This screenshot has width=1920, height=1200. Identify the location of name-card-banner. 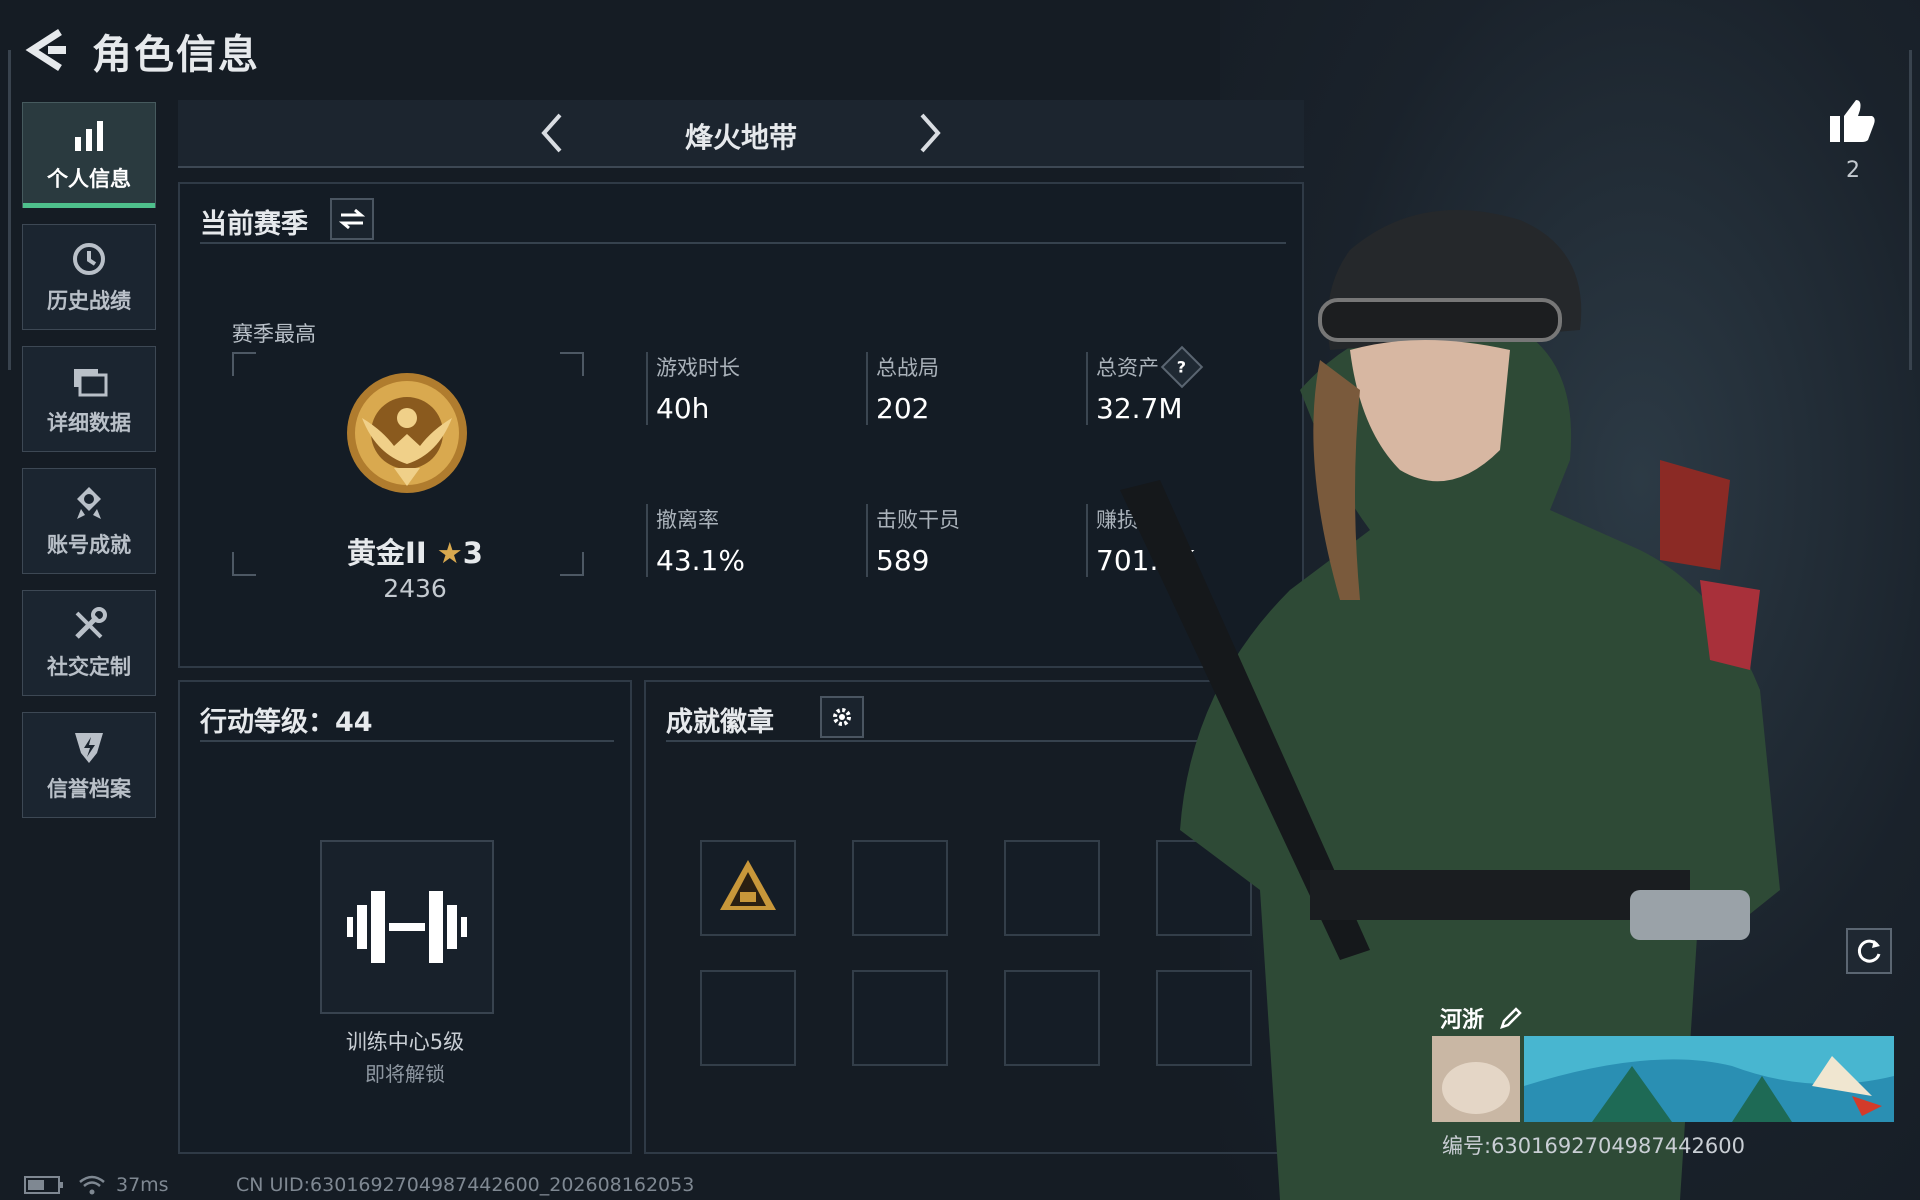
(1663, 1079).